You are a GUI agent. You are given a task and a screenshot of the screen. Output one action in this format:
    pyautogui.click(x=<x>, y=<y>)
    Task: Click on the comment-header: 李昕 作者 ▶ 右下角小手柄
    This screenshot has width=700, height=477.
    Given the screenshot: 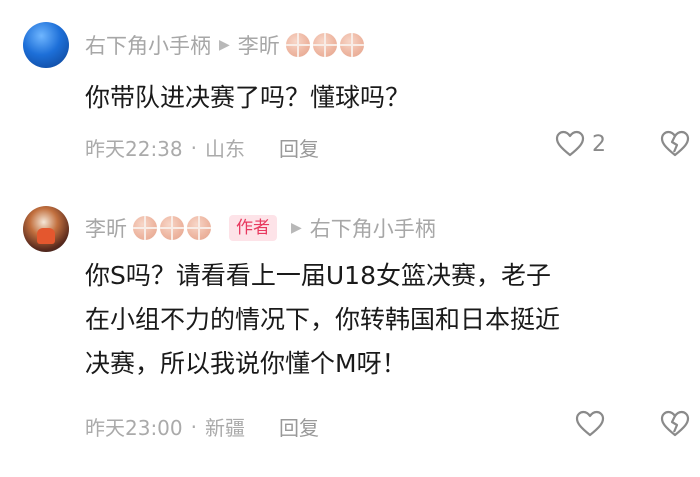 What is the action you would take?
    pyautogui.click(x=260, y=228)
    